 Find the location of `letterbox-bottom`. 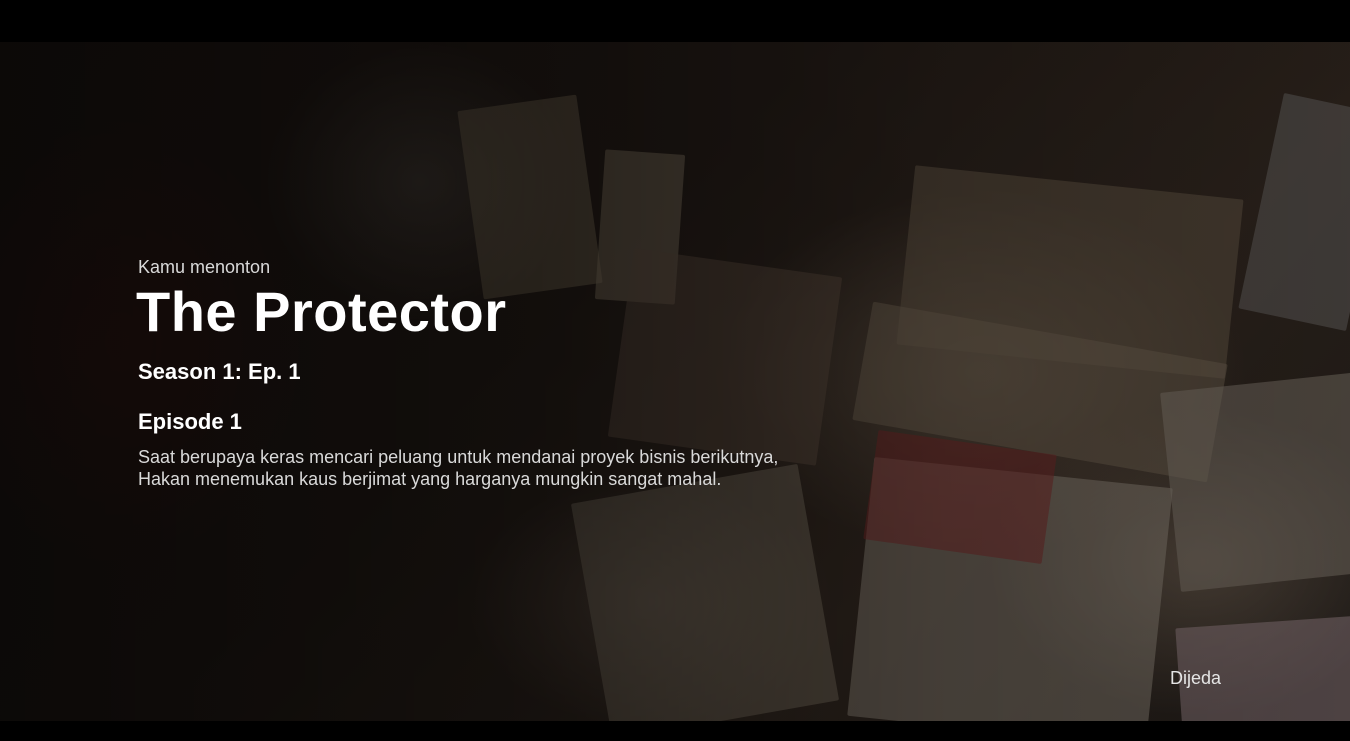

letterbox-bottom is located at coordinates (675, 731).